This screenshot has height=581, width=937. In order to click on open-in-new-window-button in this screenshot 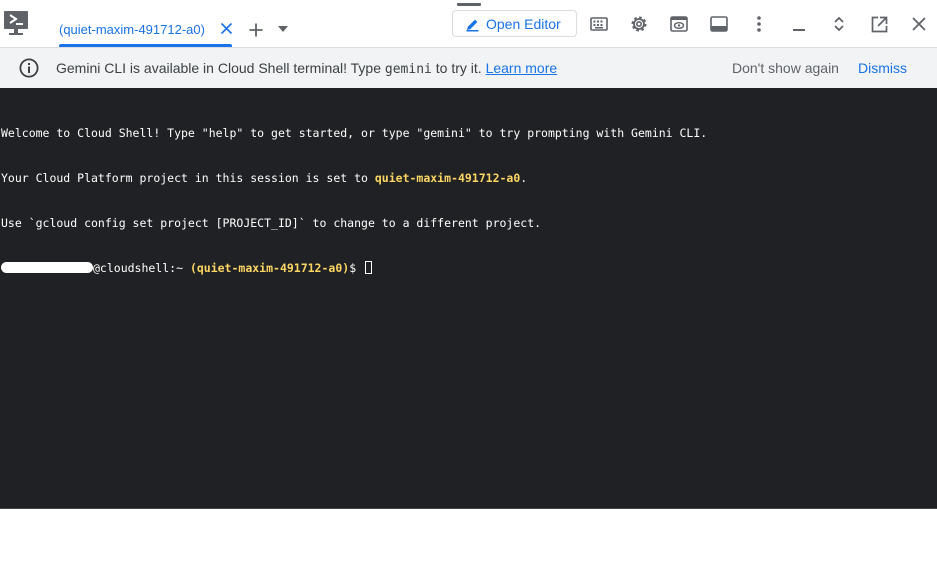, I will do `click(879, 24)`.